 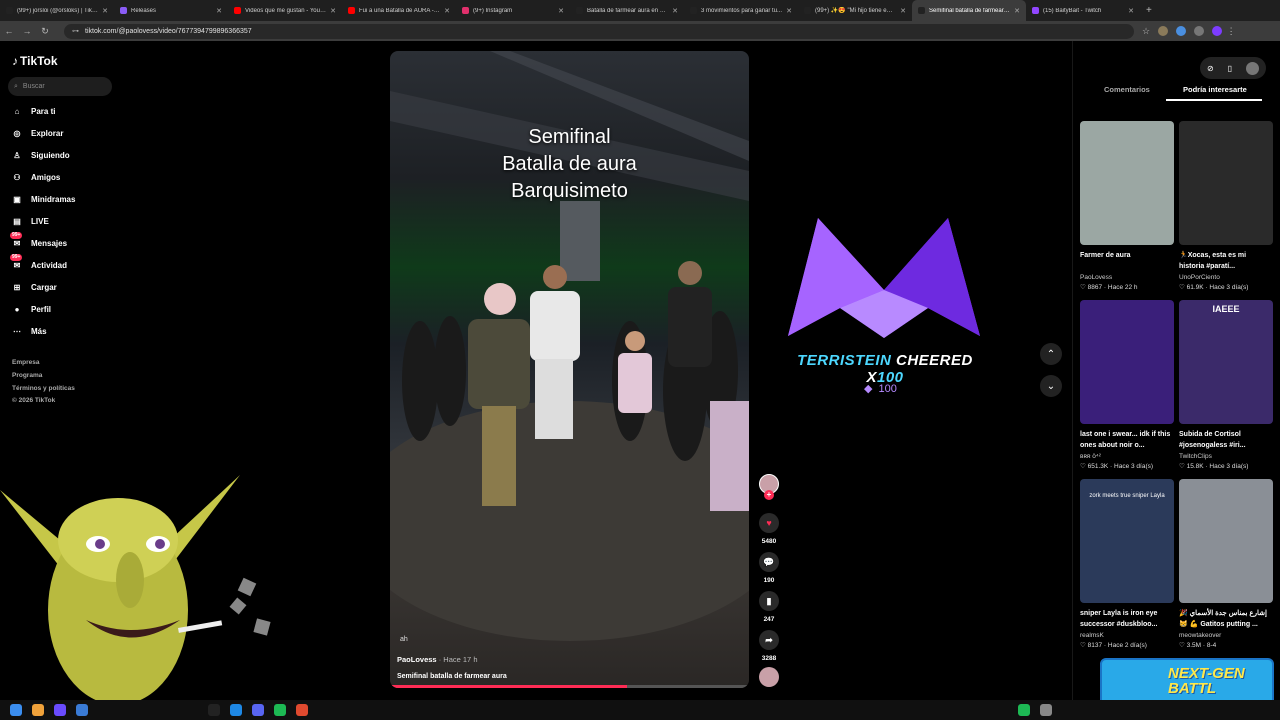 I want to click on spotify-icon, so click(x=280, y=710).